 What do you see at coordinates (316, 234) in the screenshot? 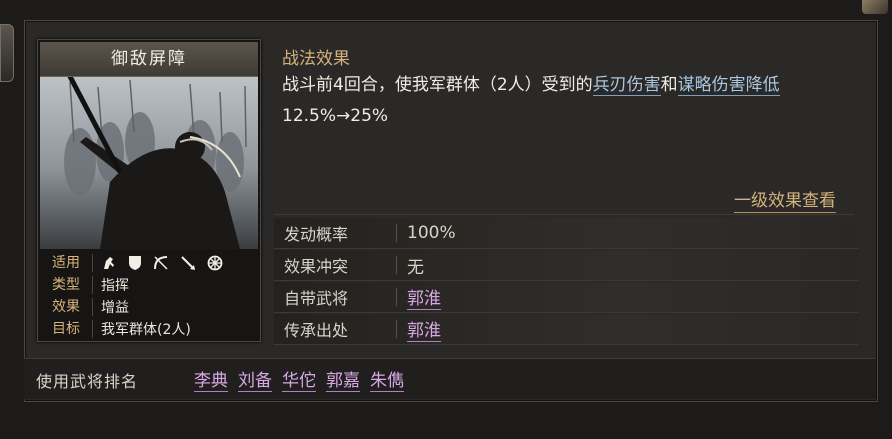
I see `attr-key: 发动概率` at bounding box center [316, 234].